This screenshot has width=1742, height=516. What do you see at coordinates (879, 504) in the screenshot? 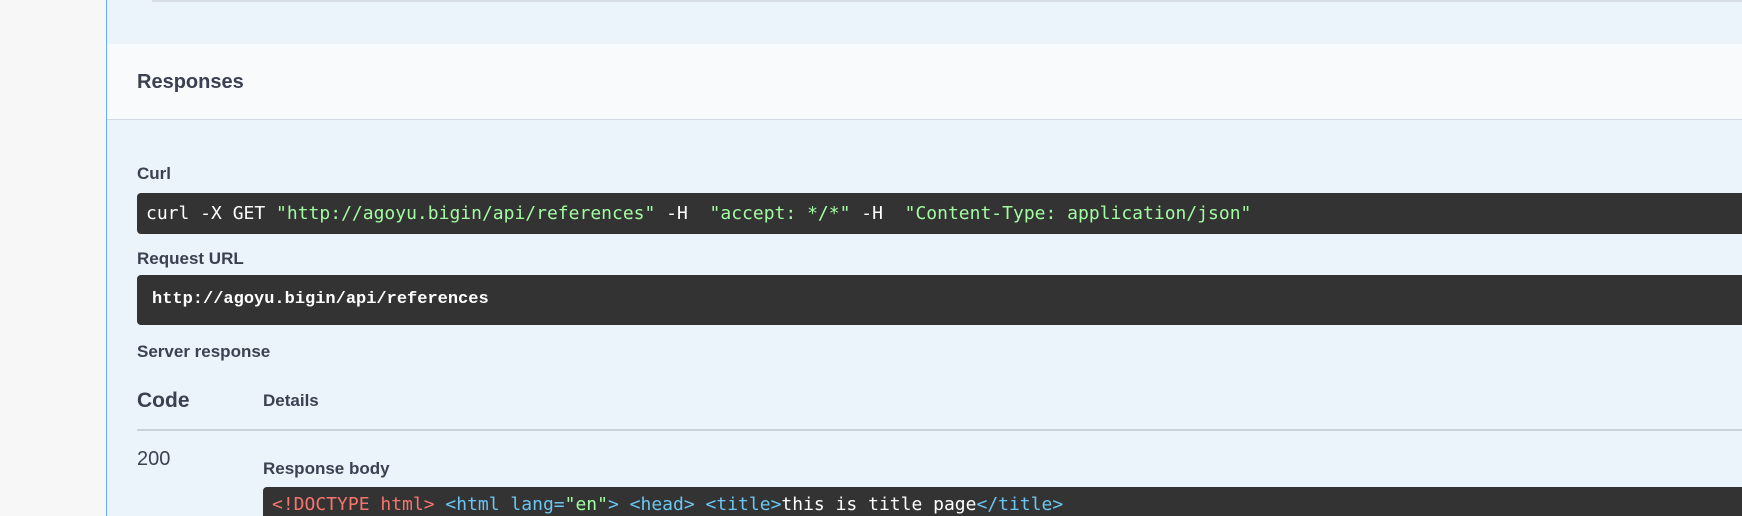
I see `body-title-text: this is title page` at bounding box center [879, 504].